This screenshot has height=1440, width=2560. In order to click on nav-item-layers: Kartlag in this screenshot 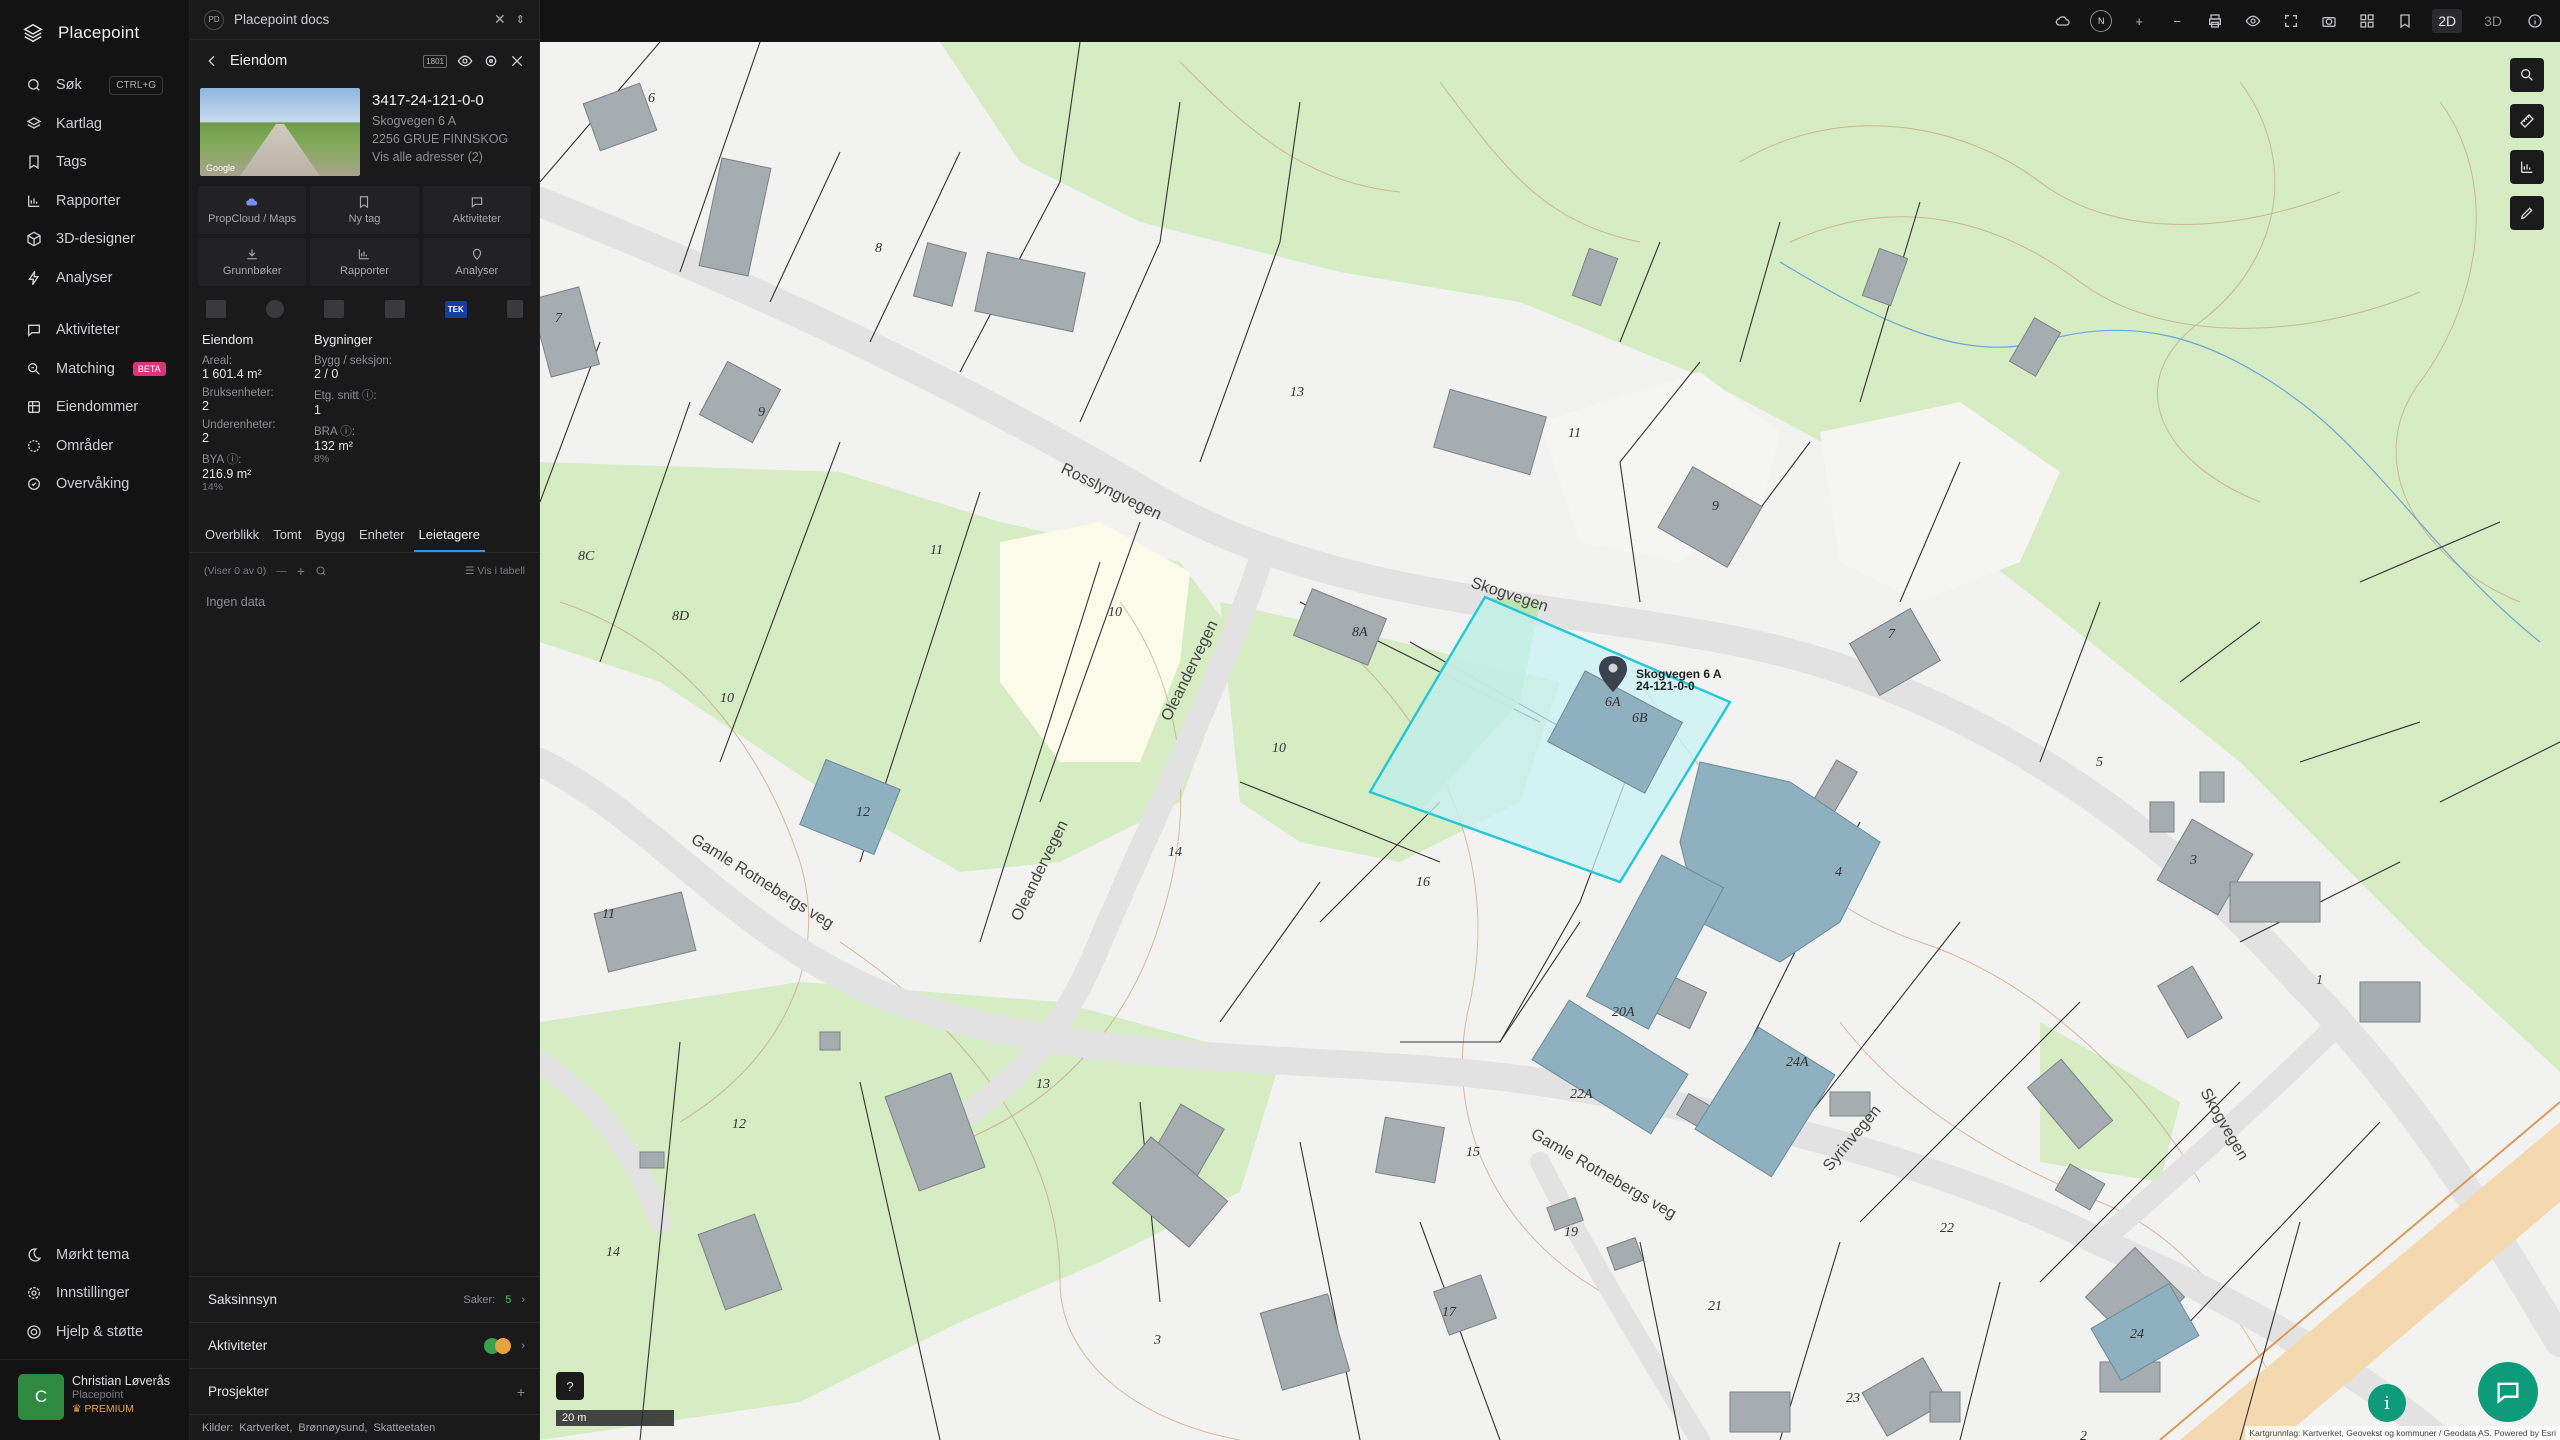, I will do `click(94, 124)`.